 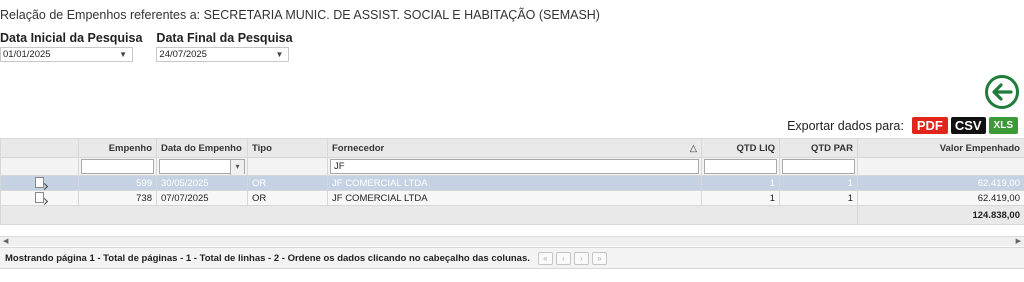 I want to click on export-label: Exportar dados para:, so click(x=845, y=125).